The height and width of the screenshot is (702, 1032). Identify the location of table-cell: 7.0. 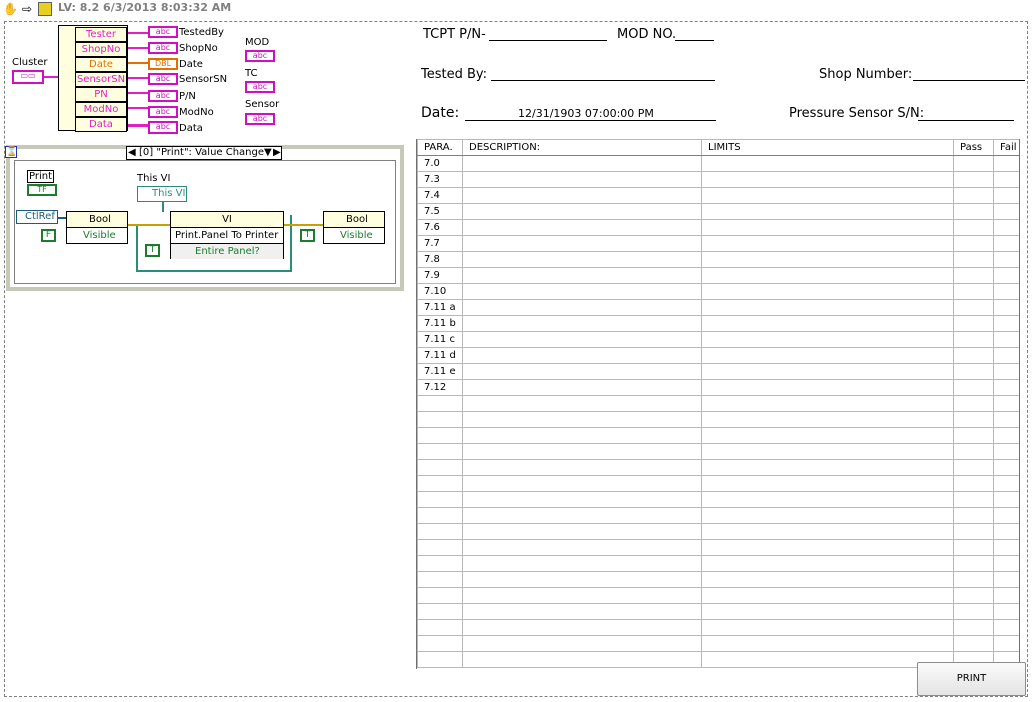
(440, 163).